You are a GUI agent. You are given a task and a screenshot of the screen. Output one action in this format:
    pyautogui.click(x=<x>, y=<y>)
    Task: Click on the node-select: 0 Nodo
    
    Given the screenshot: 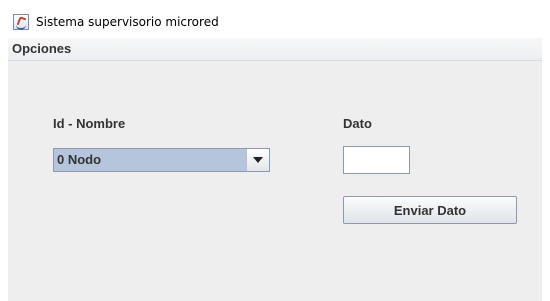 What is the action you would take?
    pyautogui.click(x=161, y=160)
    